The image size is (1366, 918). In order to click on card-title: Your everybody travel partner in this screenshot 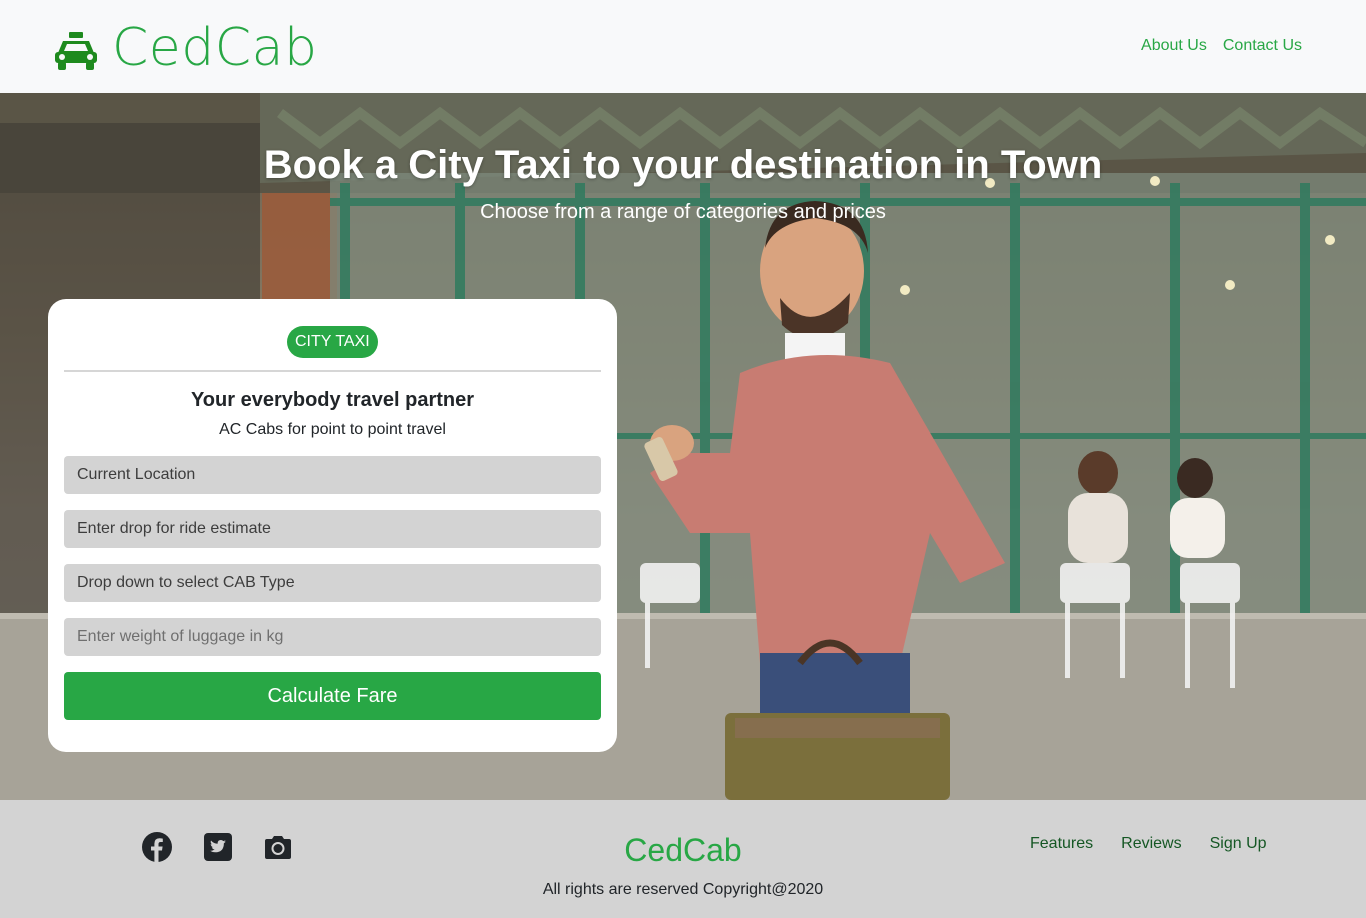, I will do `click(332, 400)`.